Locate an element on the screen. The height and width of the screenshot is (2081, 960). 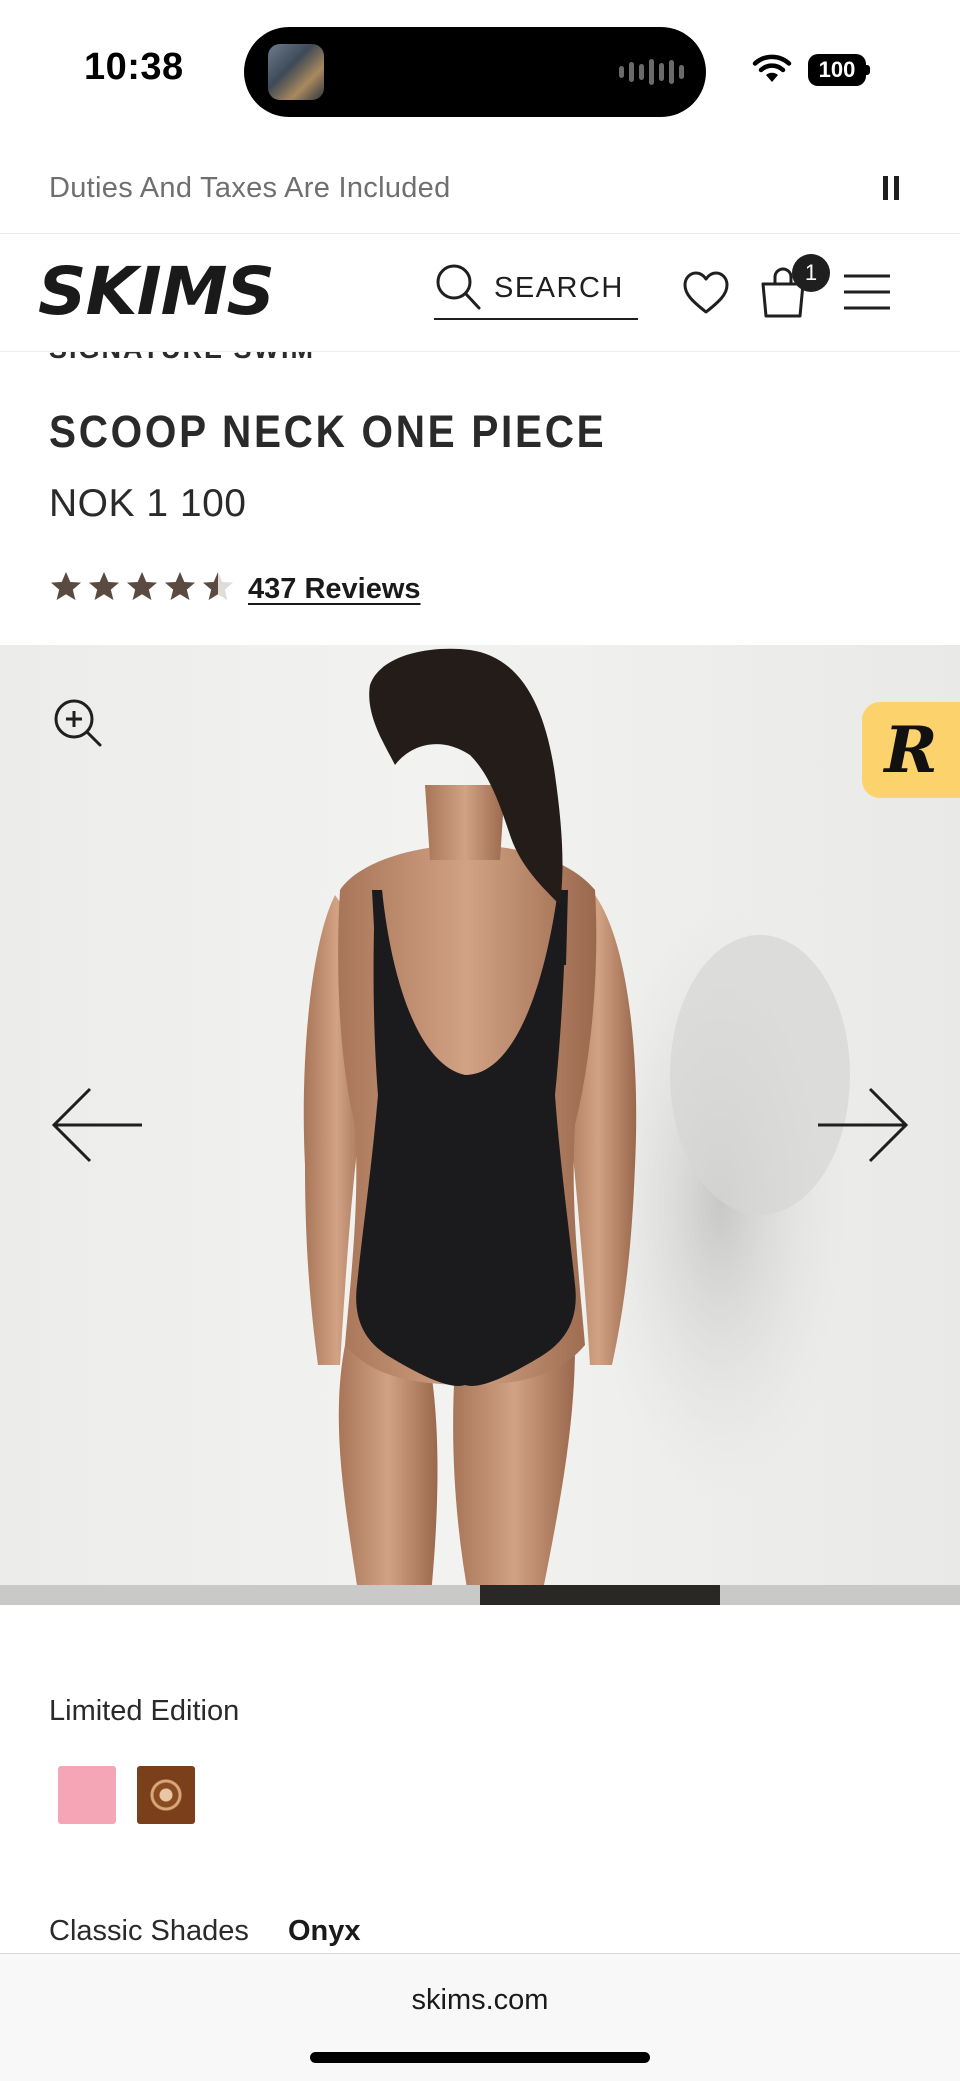
collection-label: SIGNATURE SWIM is located at coordinates (182, 357).